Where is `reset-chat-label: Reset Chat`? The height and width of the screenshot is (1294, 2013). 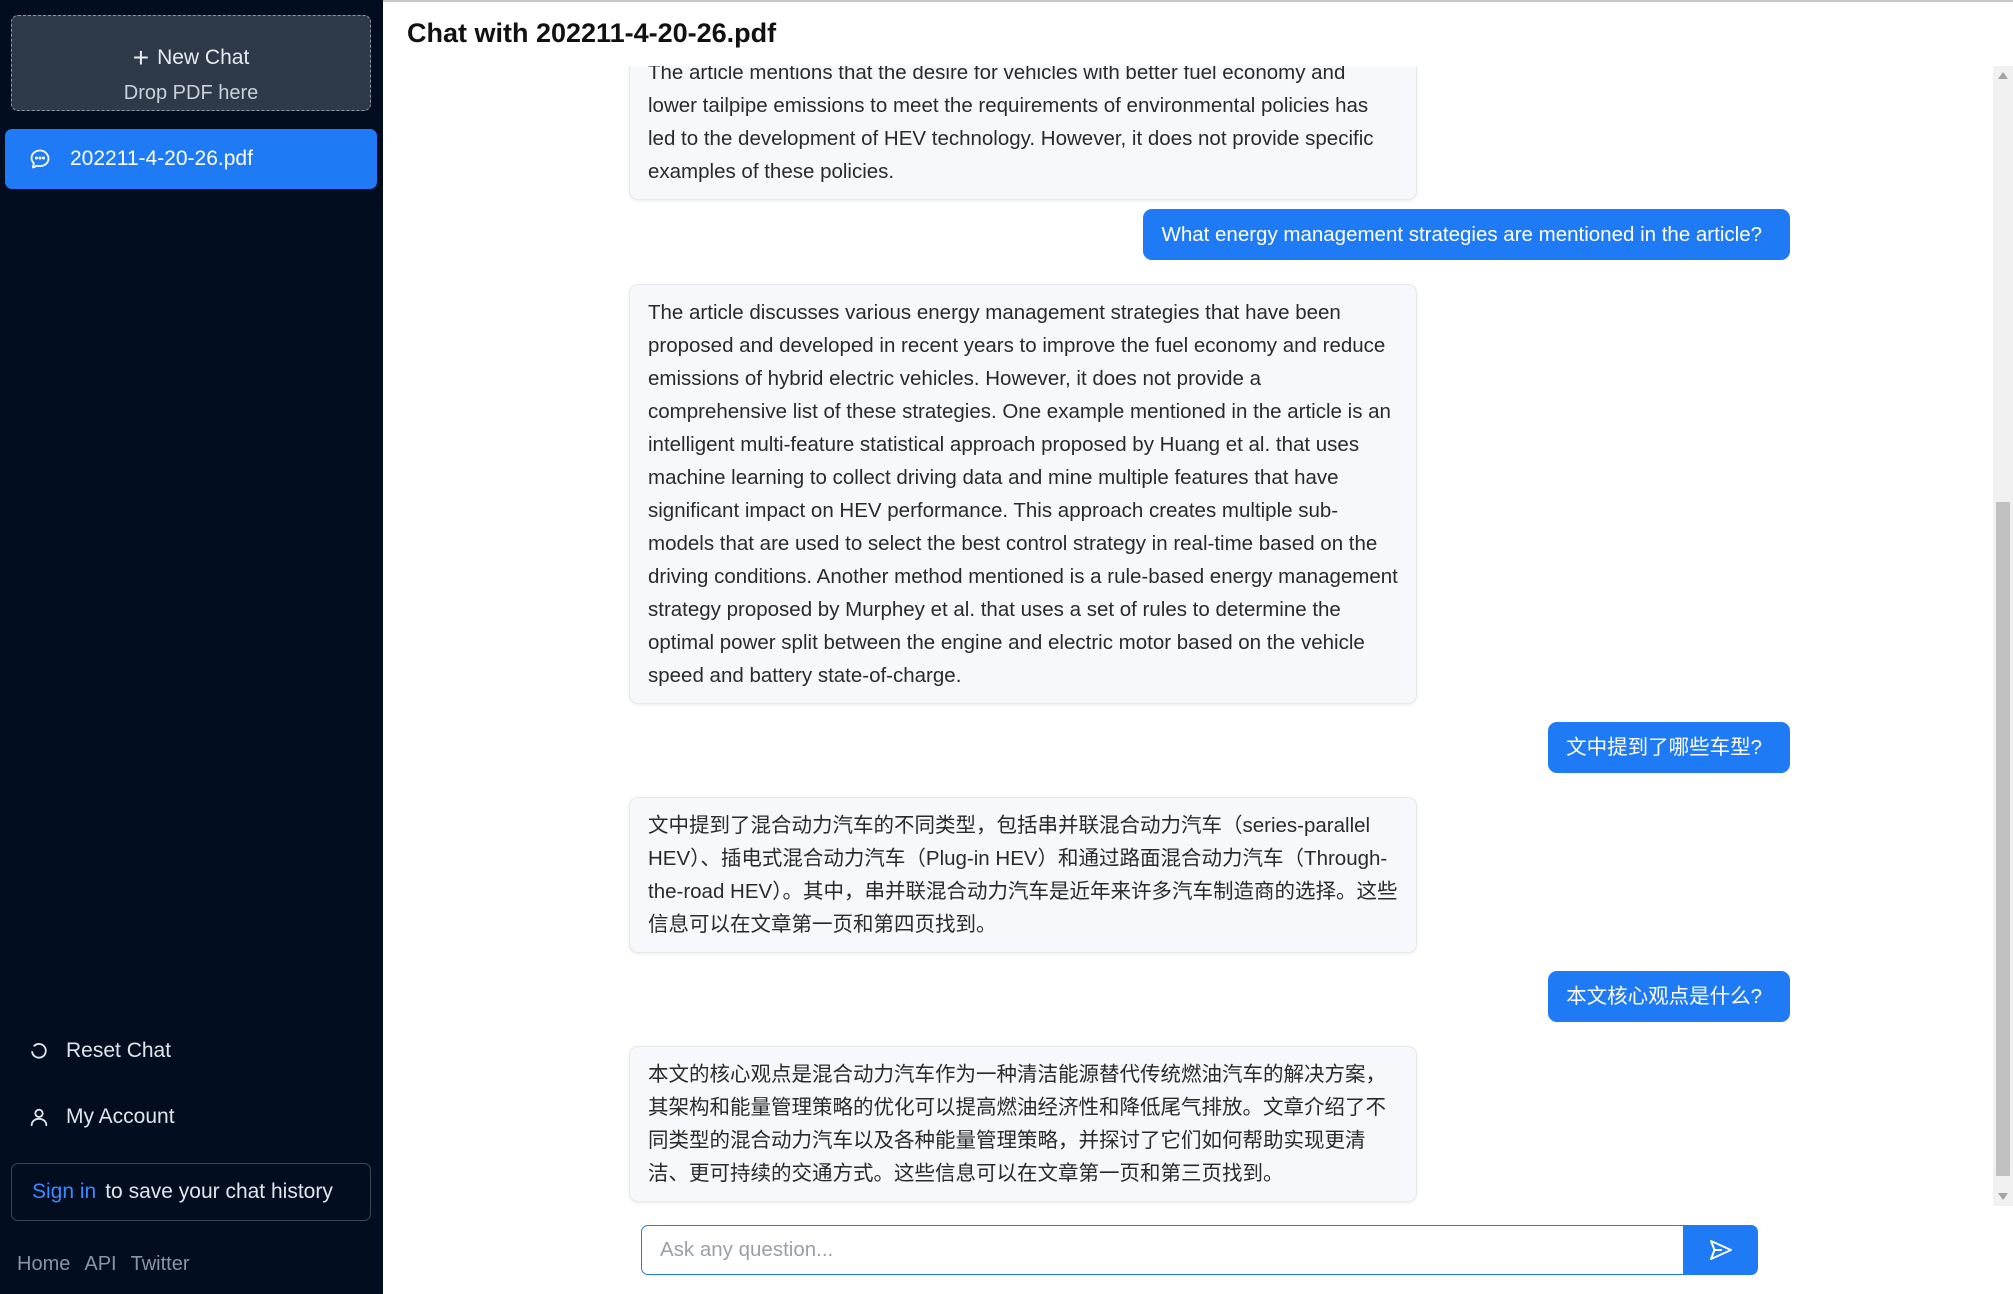 reset-chat-label: Reset Chat is located at coordinates (119, 1050).